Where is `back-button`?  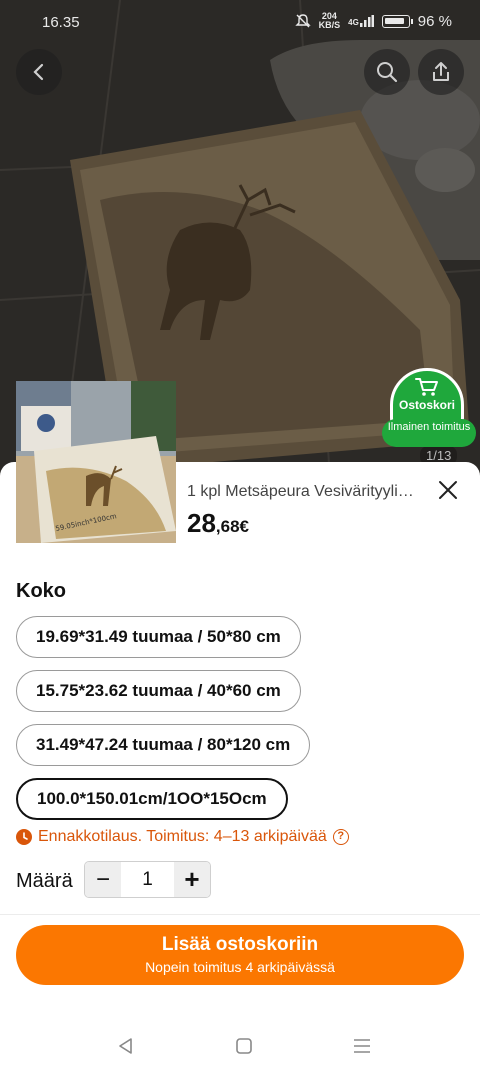
back-button is located at coordinates (39, 72).